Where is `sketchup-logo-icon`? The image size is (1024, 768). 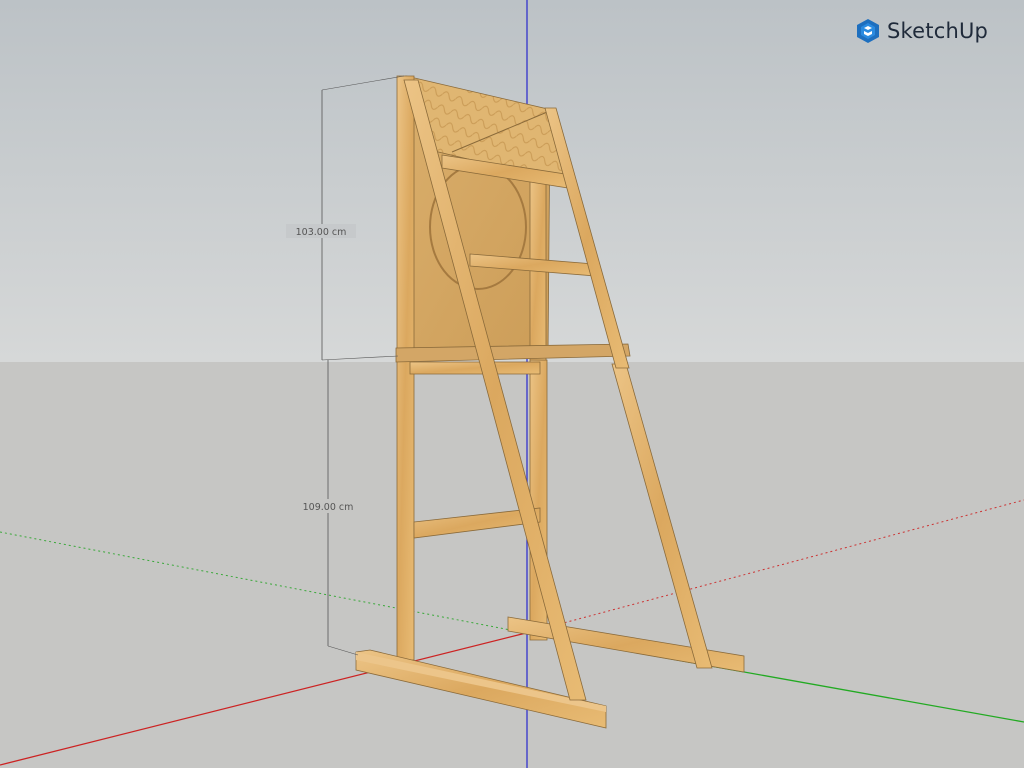
sketchup-logo-icon is located at coordinates (868, 31).